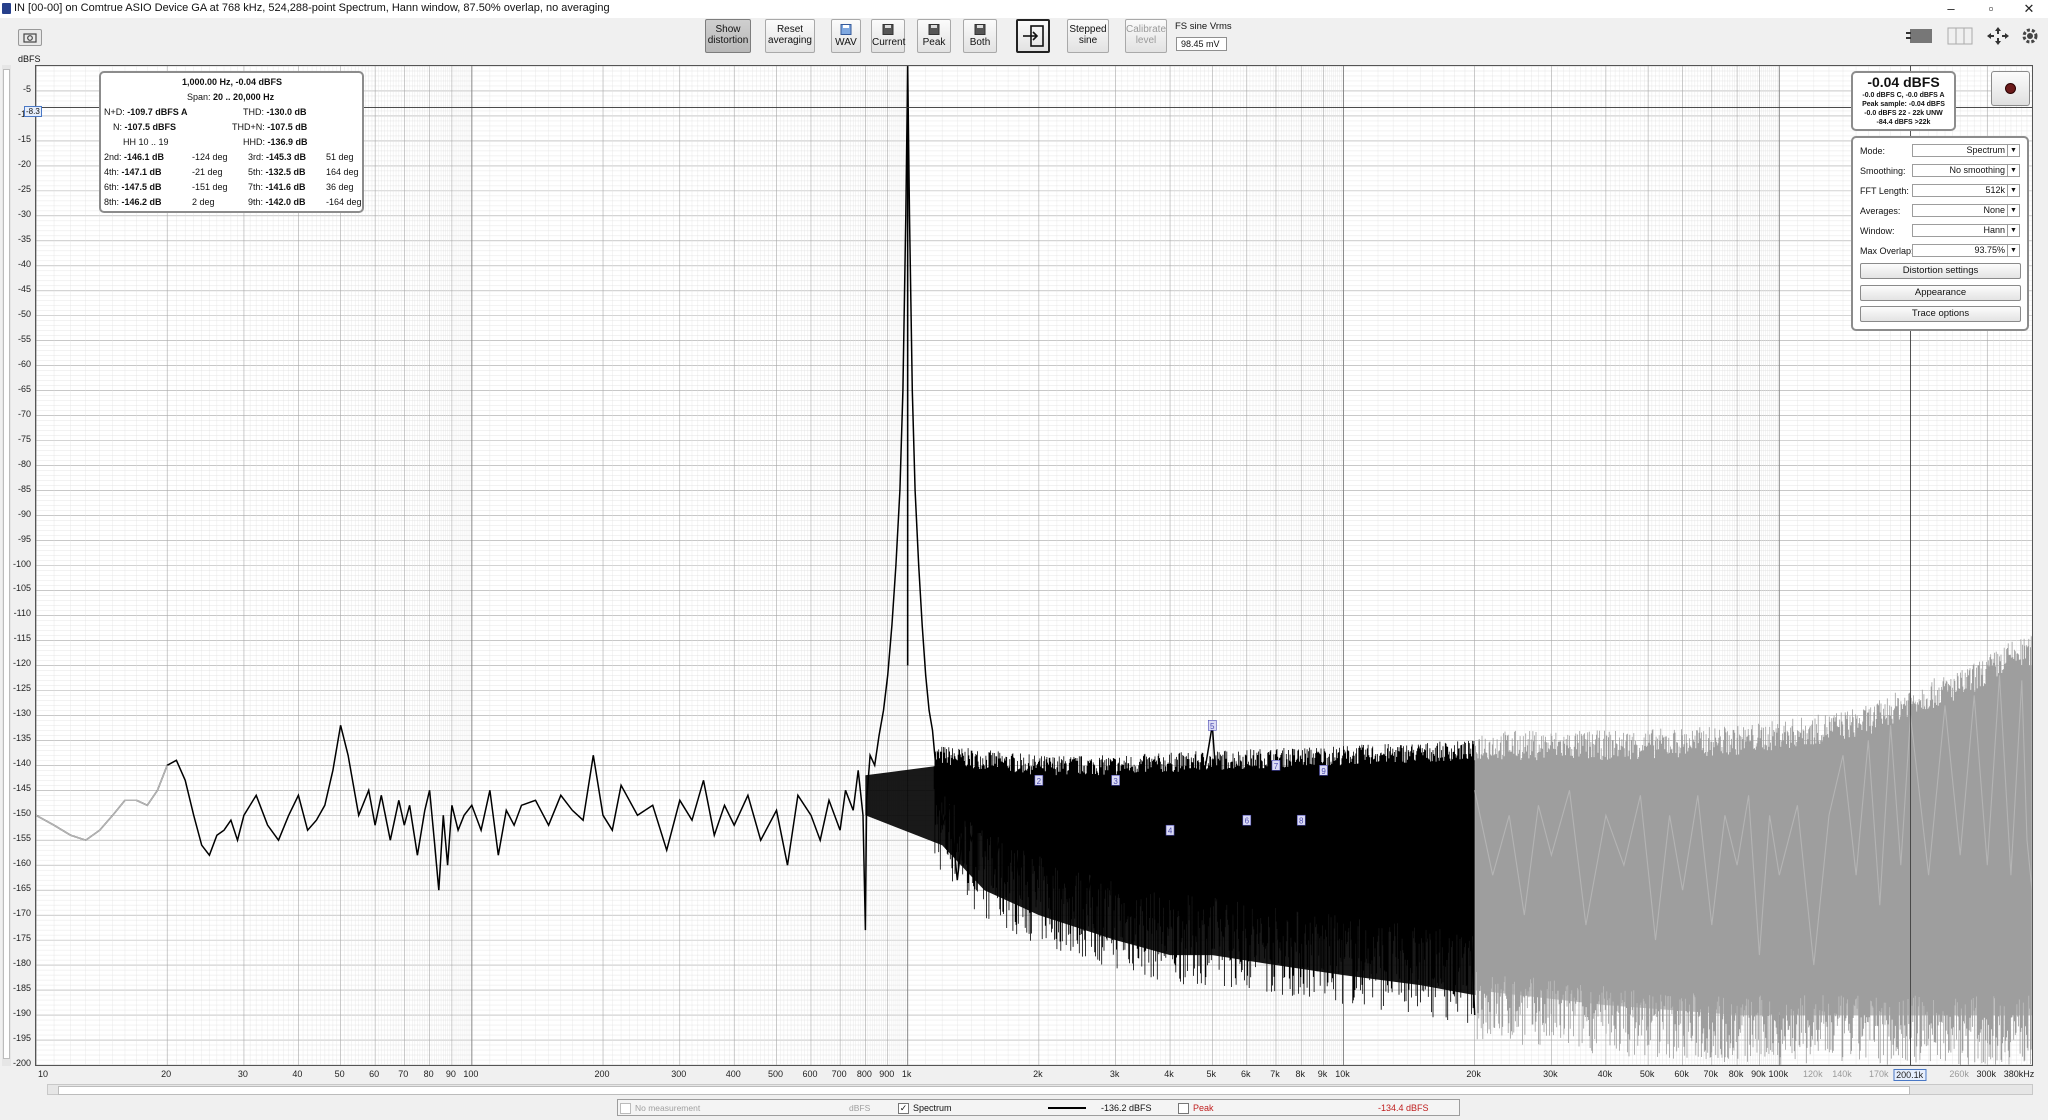  What do you see at coordinates (1211, 1074) in the screenshot?
I see `x-tick-label: 5k` at bounding box center [1211, 1074].